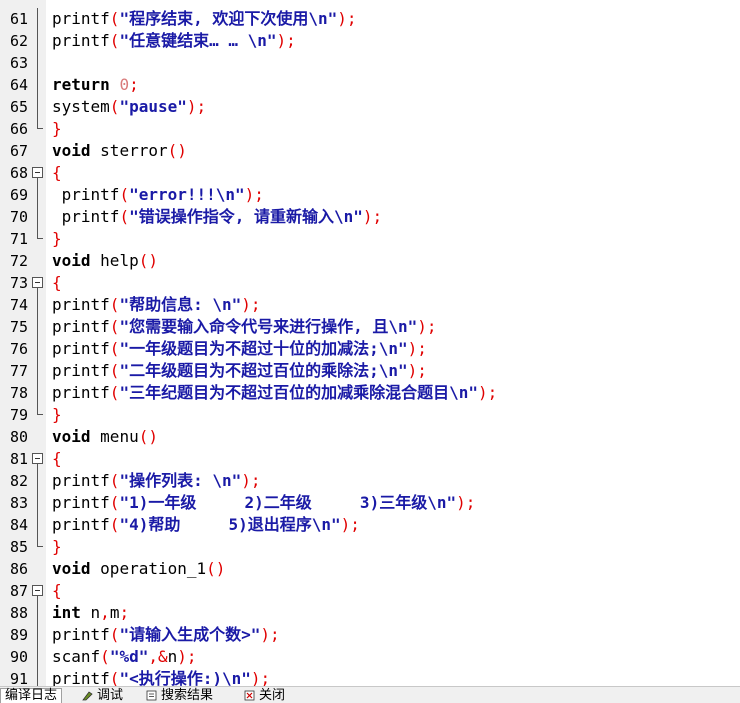  Describe the element at coordinates (114, 612) in the screenshot. I see `code-token-id: m` at that location.